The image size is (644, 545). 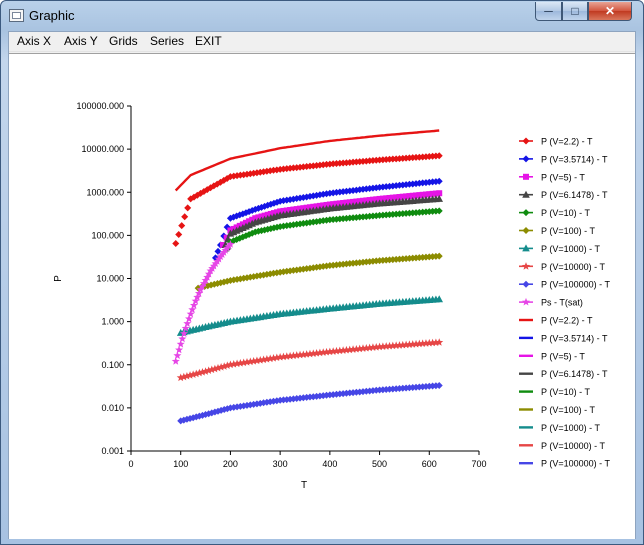 What do you see at coordinates (610, 11) in the screenshot?
I see `close-button: ✕` at bounding box center [610, 11].